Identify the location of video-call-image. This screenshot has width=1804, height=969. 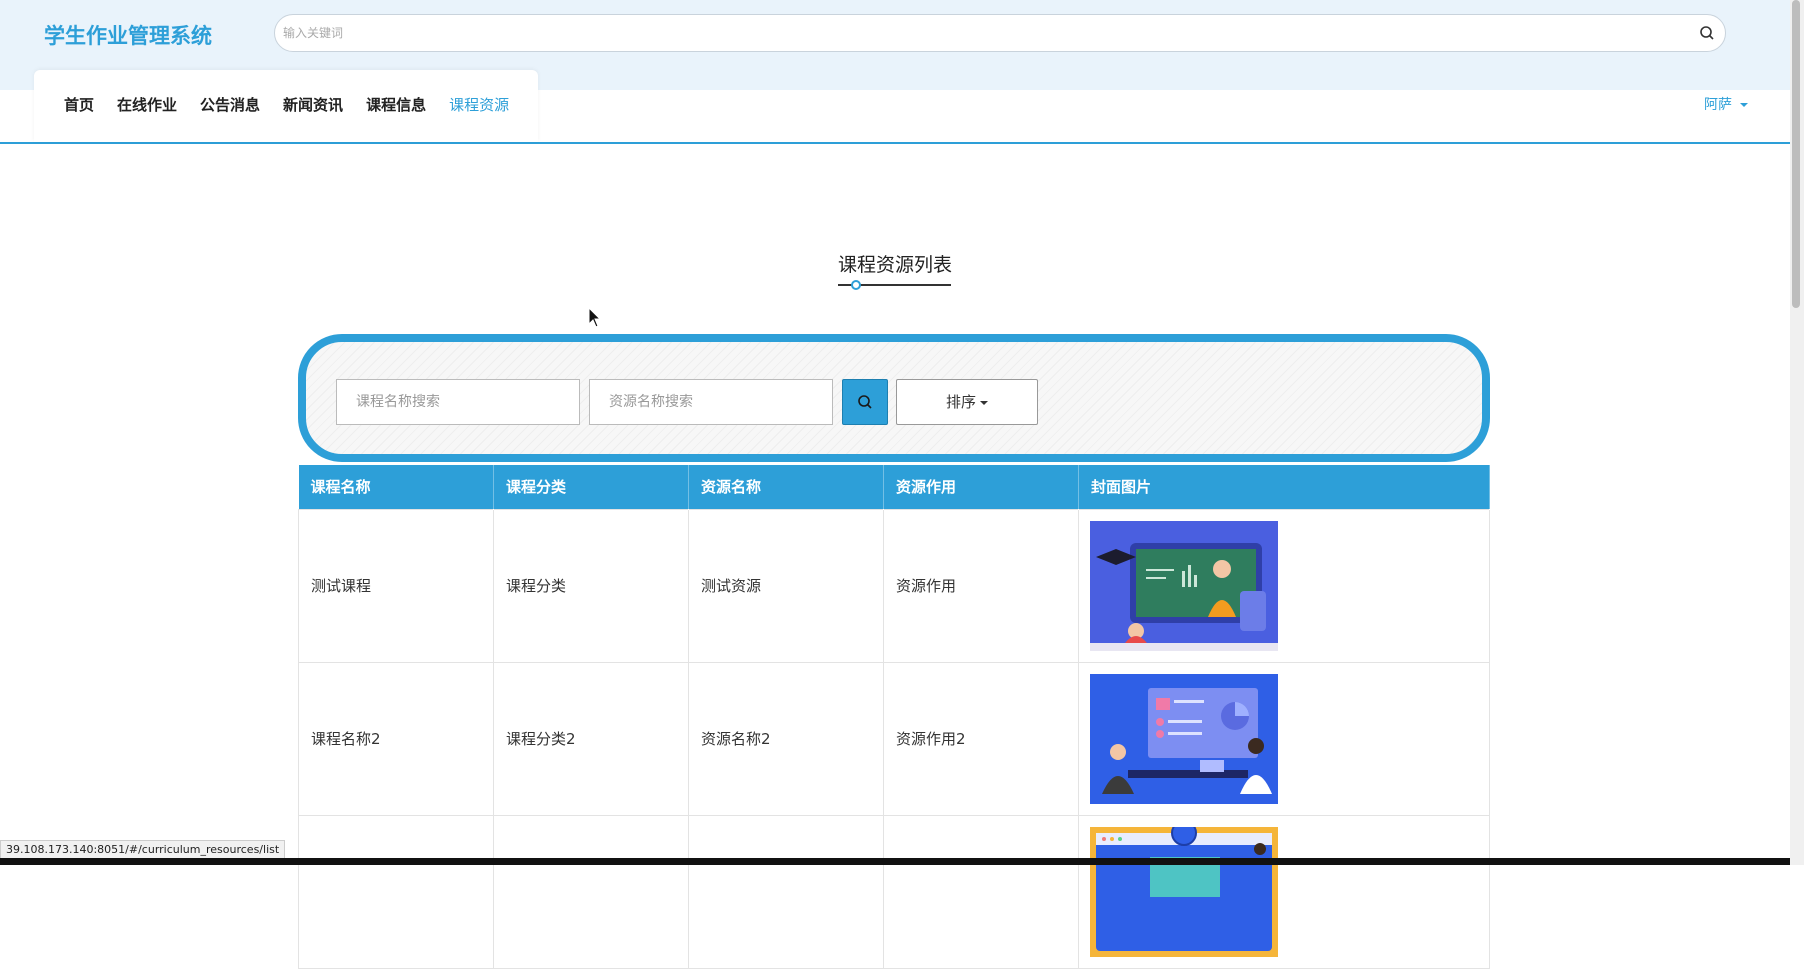
(1184, 891).